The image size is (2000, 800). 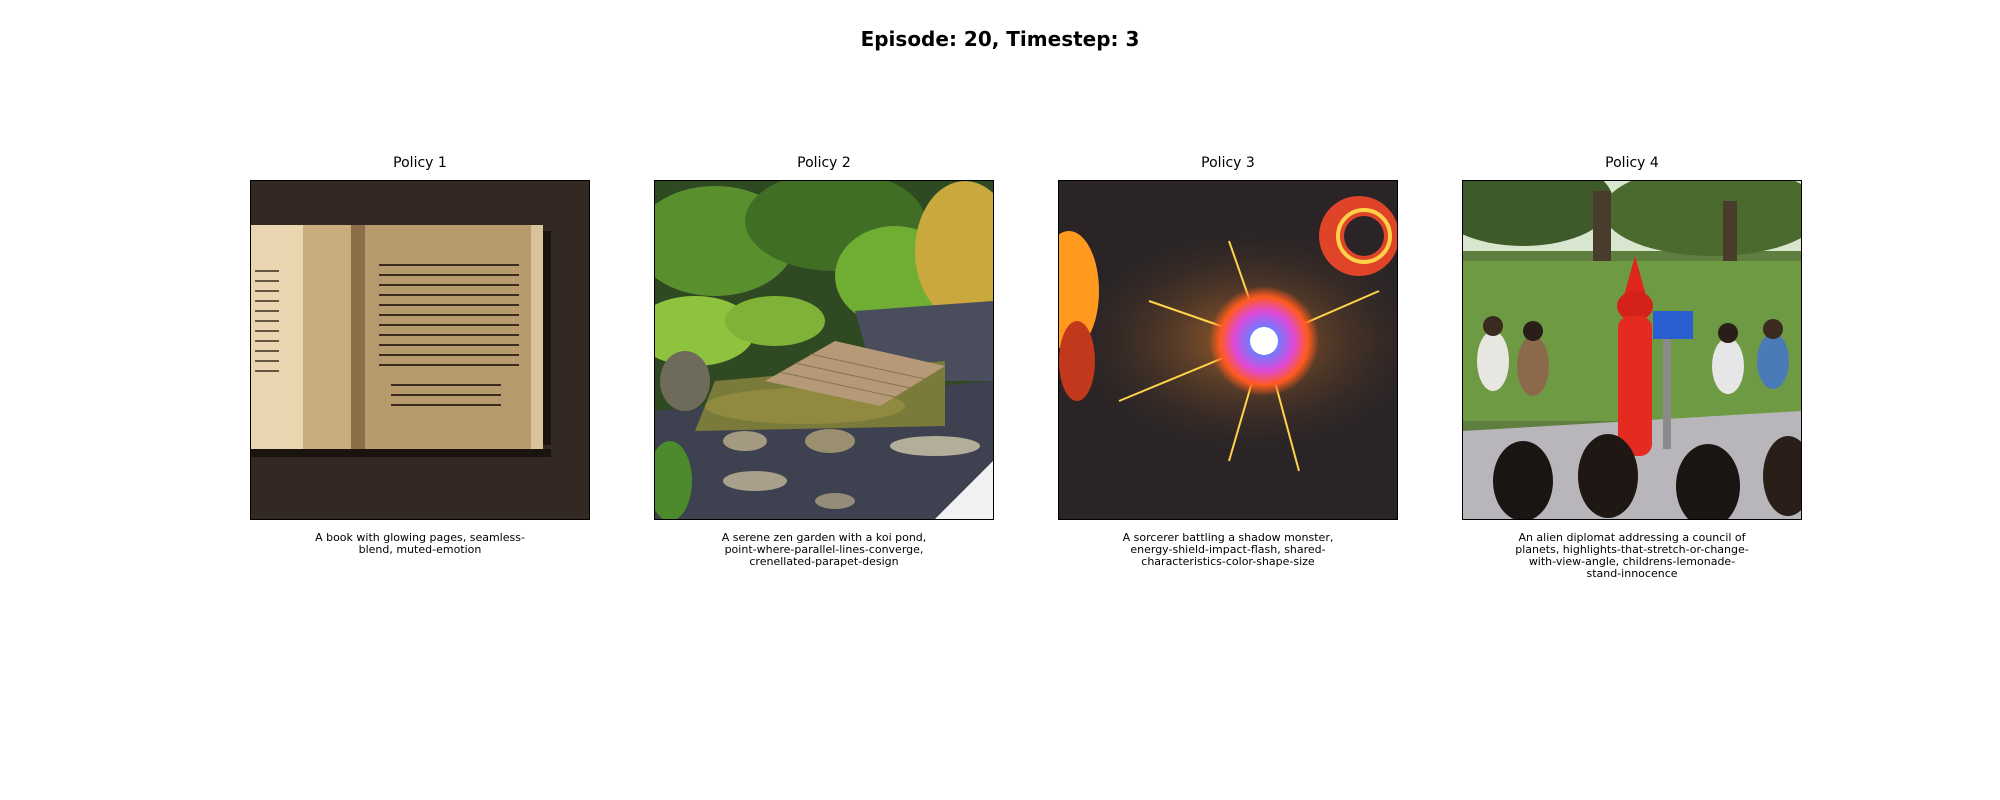 I want to click on generated-image-book, so click(x=420, y=350).